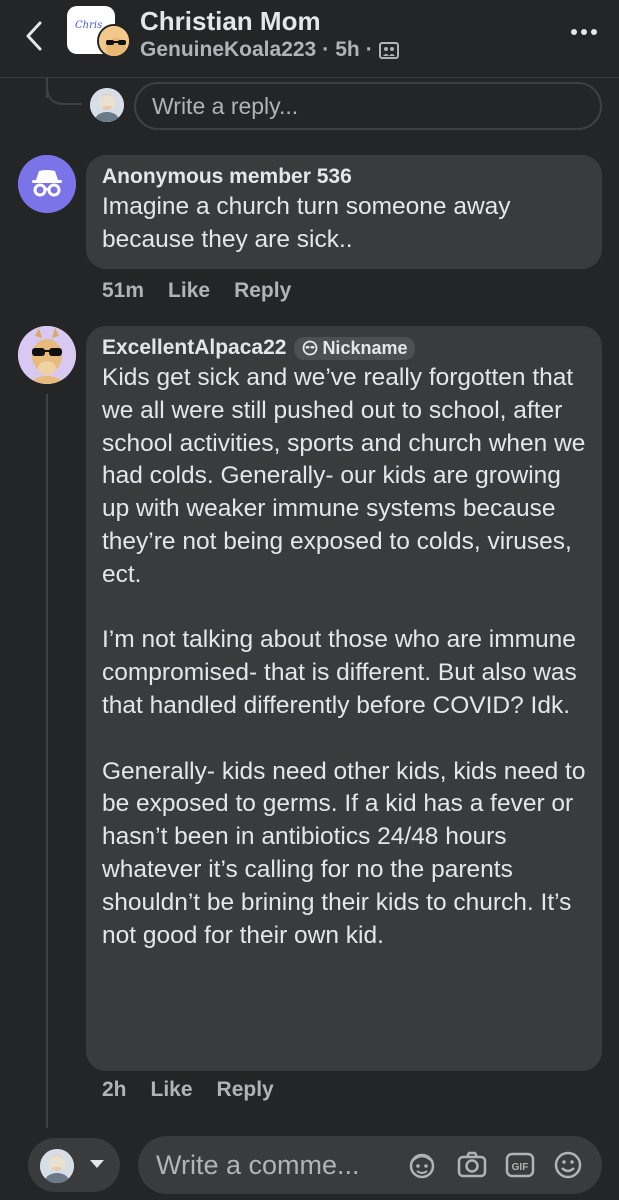 The image size is (619, 1200). I want to click on comment-author: Anonymous member 536, so click(344, 177).